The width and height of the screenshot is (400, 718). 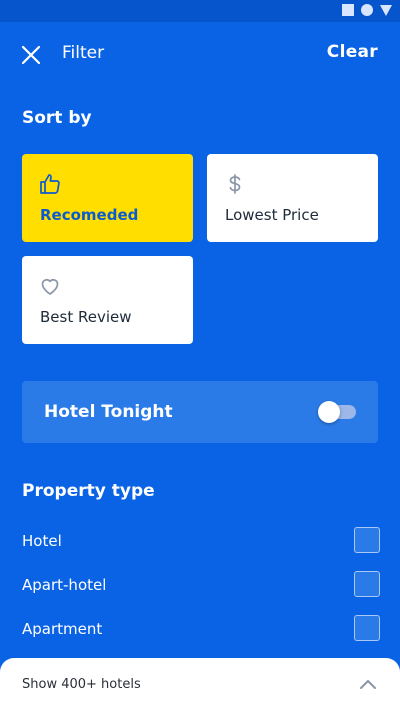 What do you see at coordinates (81, 684) in the screenshot?
I see `show-hotels-label: Show 400+ hotels` at bounding box center [81, 684].